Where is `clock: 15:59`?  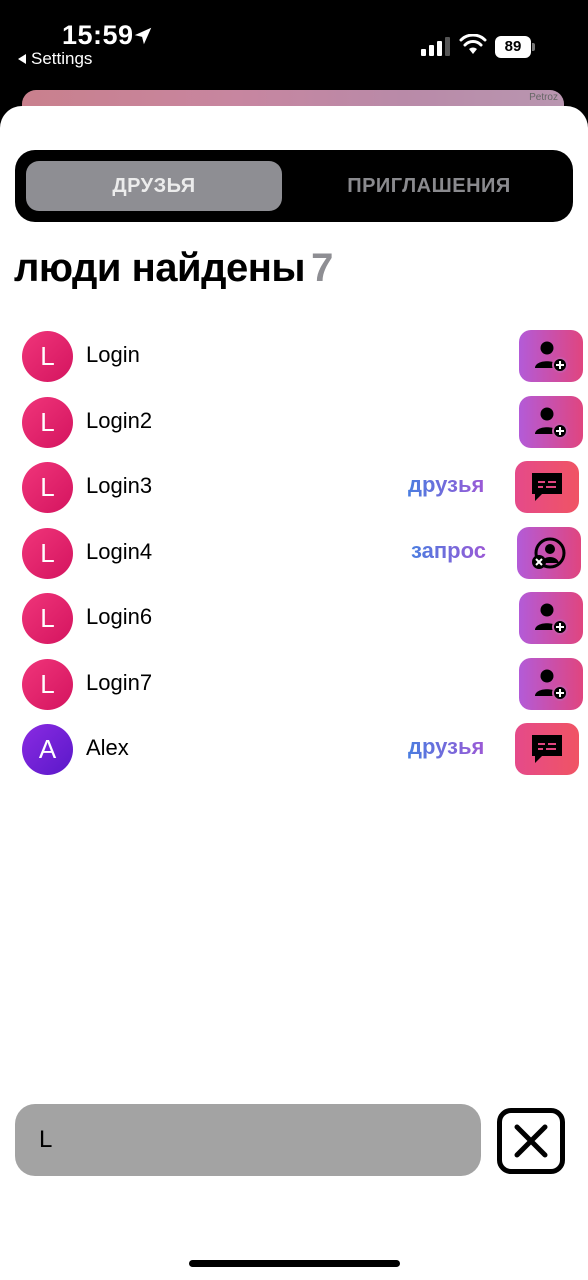
clock: 15:59 is located at coordinates (98, 35).